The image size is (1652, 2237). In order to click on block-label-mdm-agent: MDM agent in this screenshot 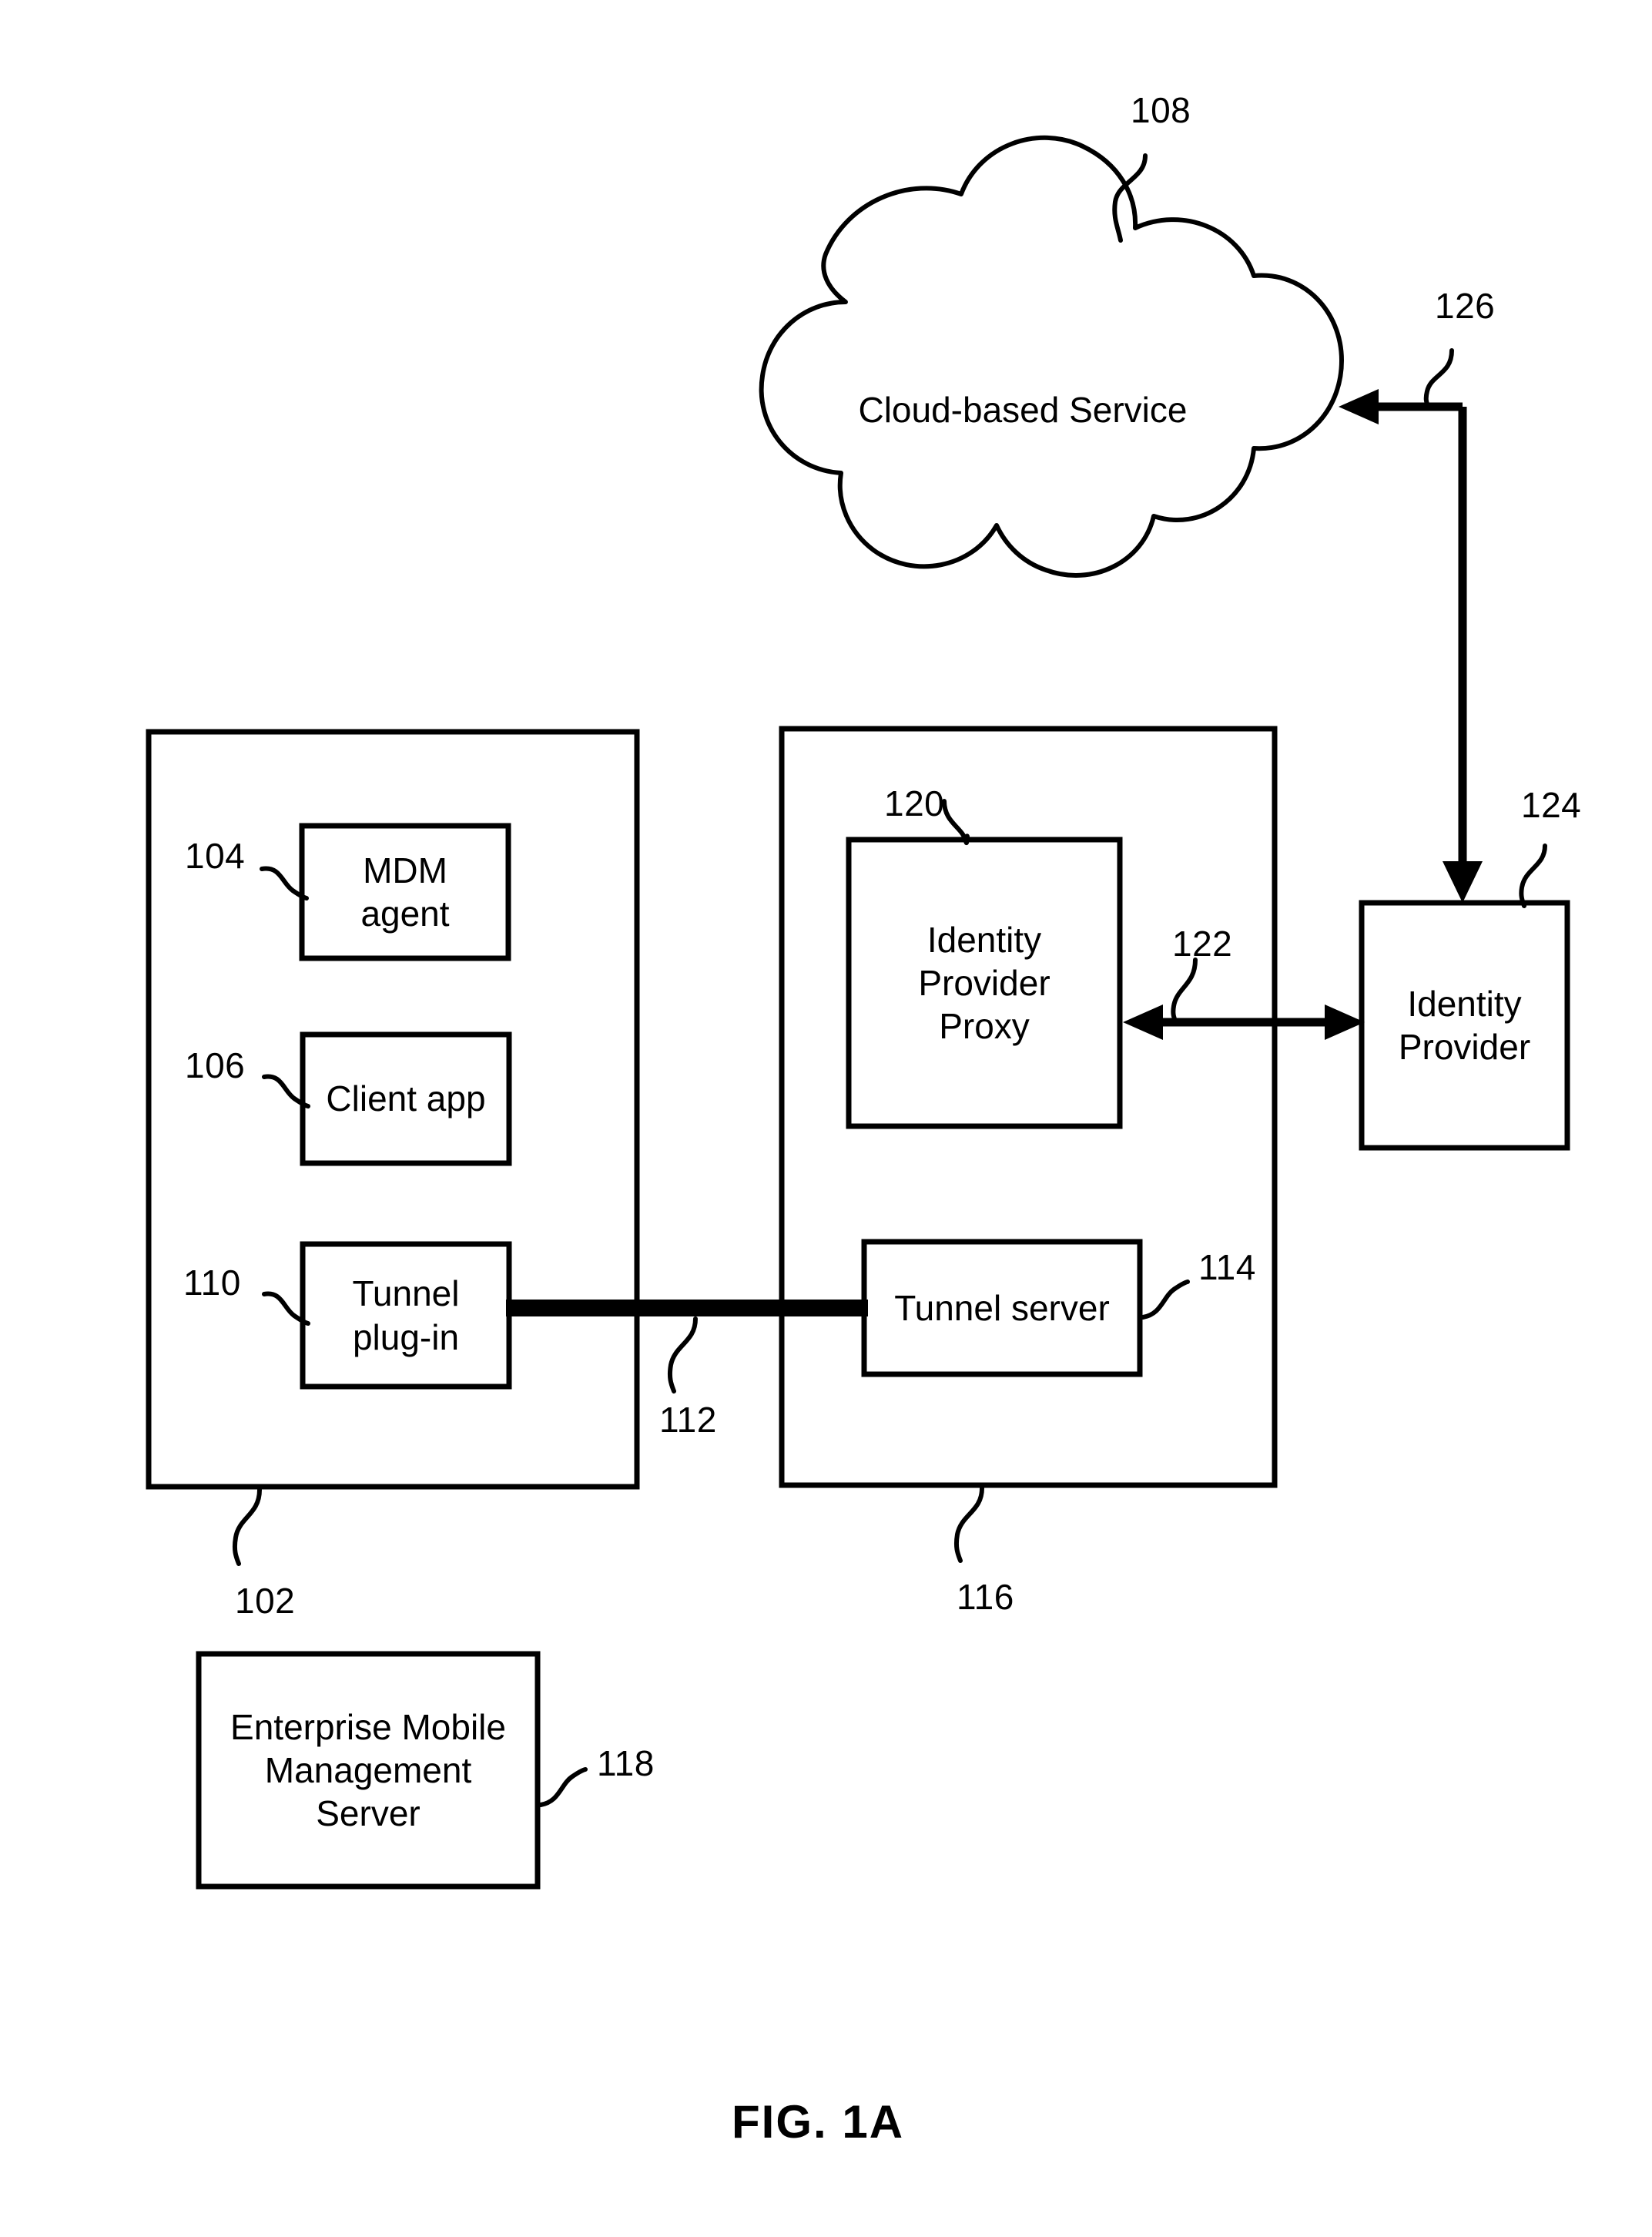, I will do `click(405, 892)`.